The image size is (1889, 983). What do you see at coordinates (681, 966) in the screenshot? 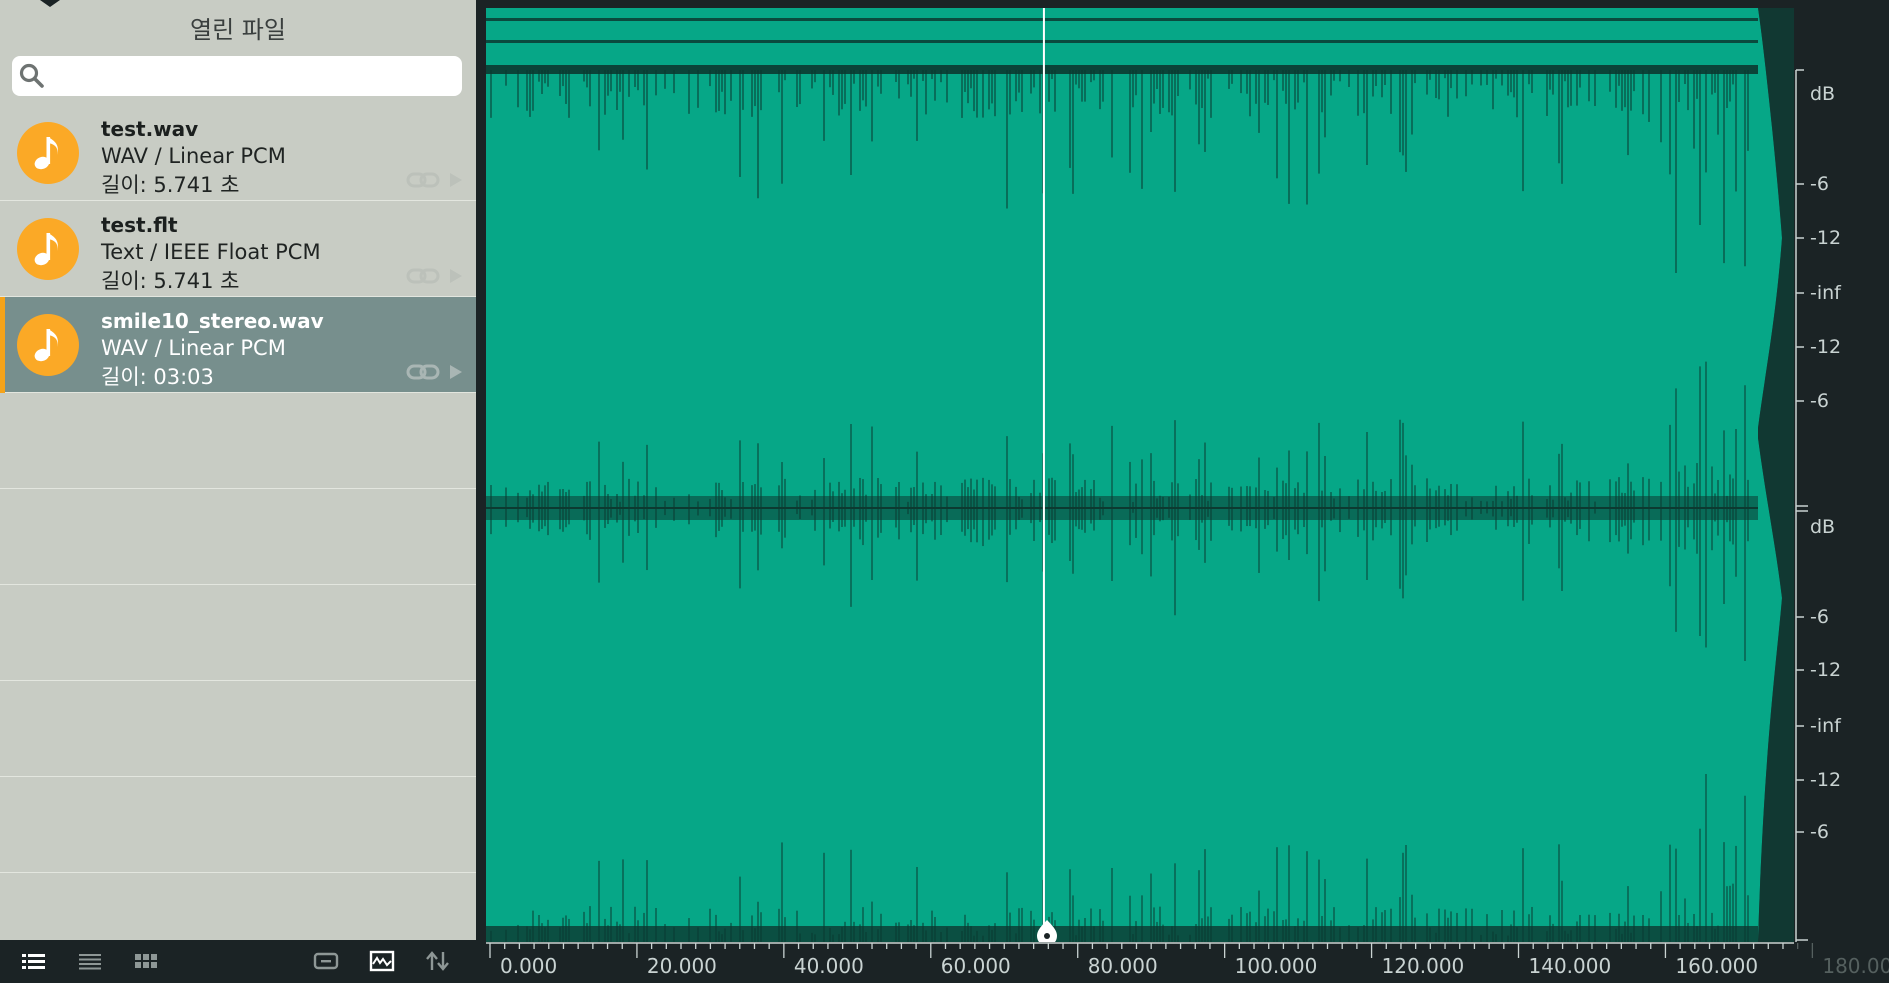
I see `time-tick-label: 20.000` at bounding box center [681, 966].